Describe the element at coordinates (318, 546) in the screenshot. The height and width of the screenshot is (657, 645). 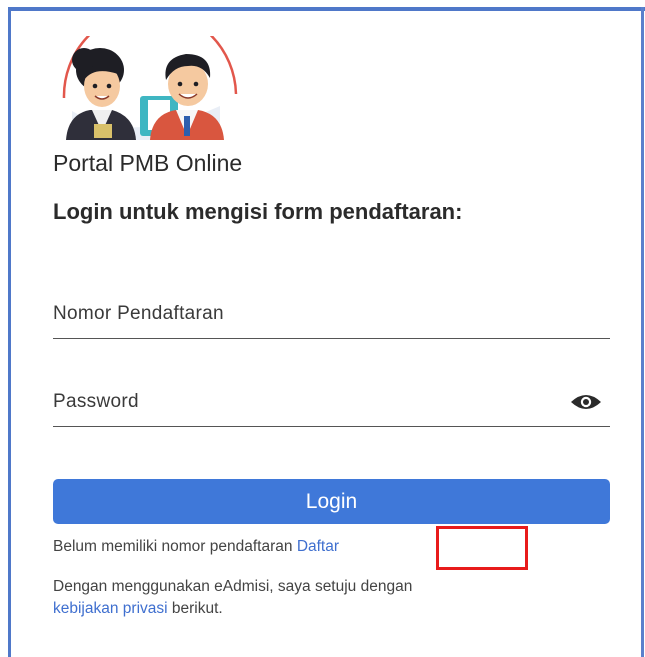
I see `register-link: Daftar` at that location.